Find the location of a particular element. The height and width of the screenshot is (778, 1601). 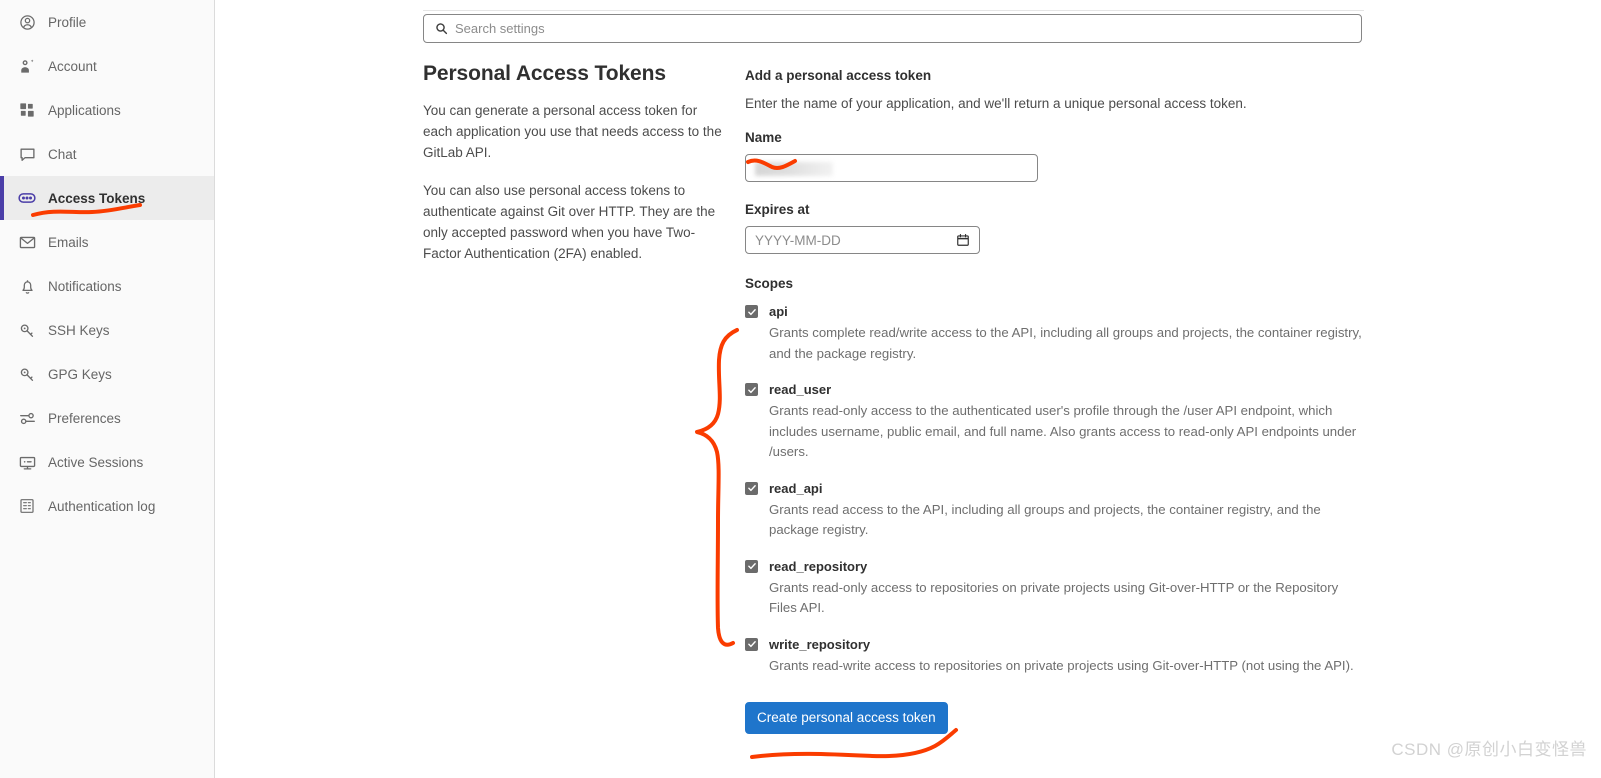

grid-apps-icon is located at coordinates (27, 110).